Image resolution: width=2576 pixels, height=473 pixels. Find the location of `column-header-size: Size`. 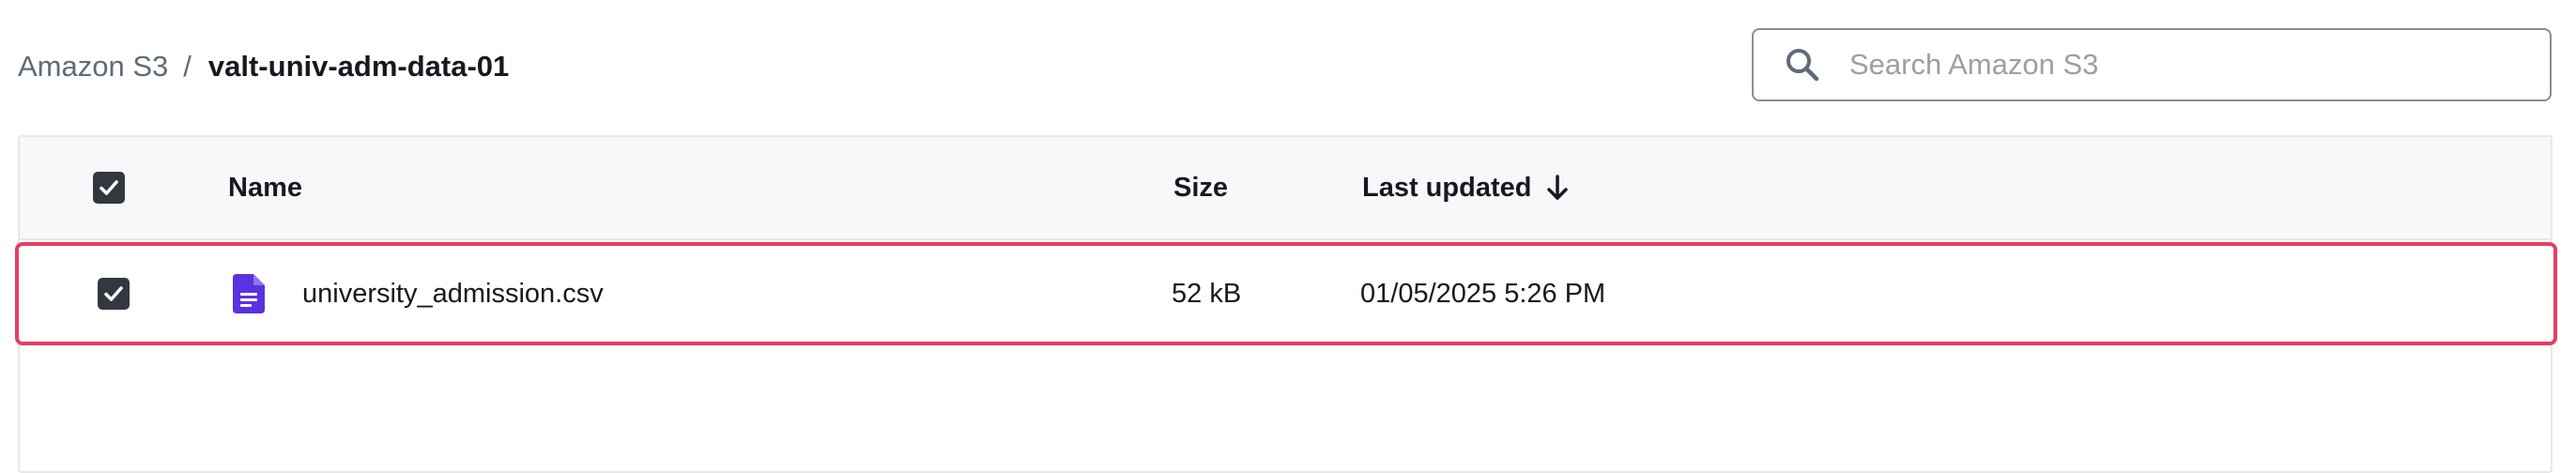

column-header-size: Size is located at coordinates (1201, 187).